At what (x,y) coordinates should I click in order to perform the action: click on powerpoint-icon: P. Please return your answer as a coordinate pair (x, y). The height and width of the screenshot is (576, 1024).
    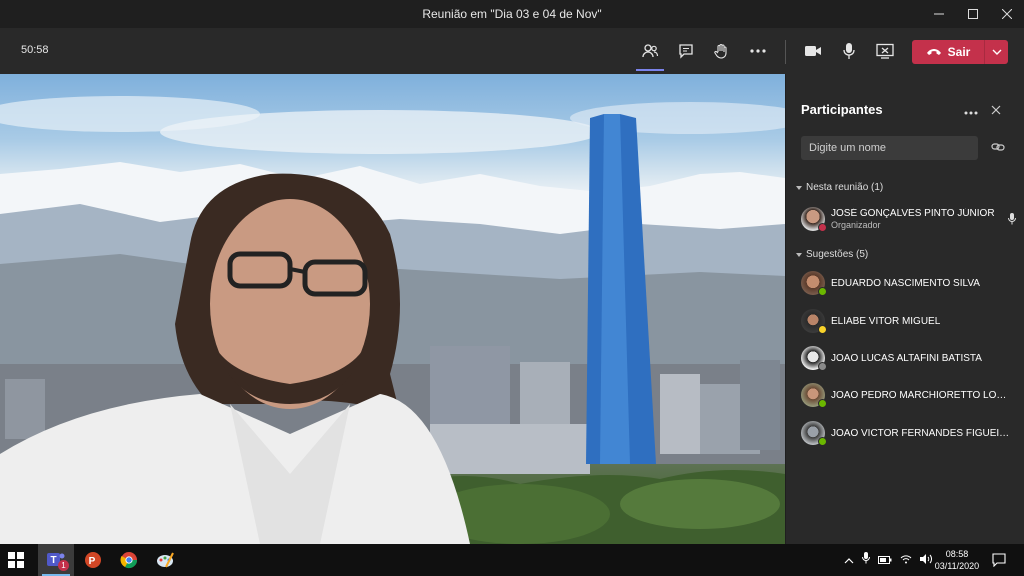
    Looking at the image, I should click on (93, 560).